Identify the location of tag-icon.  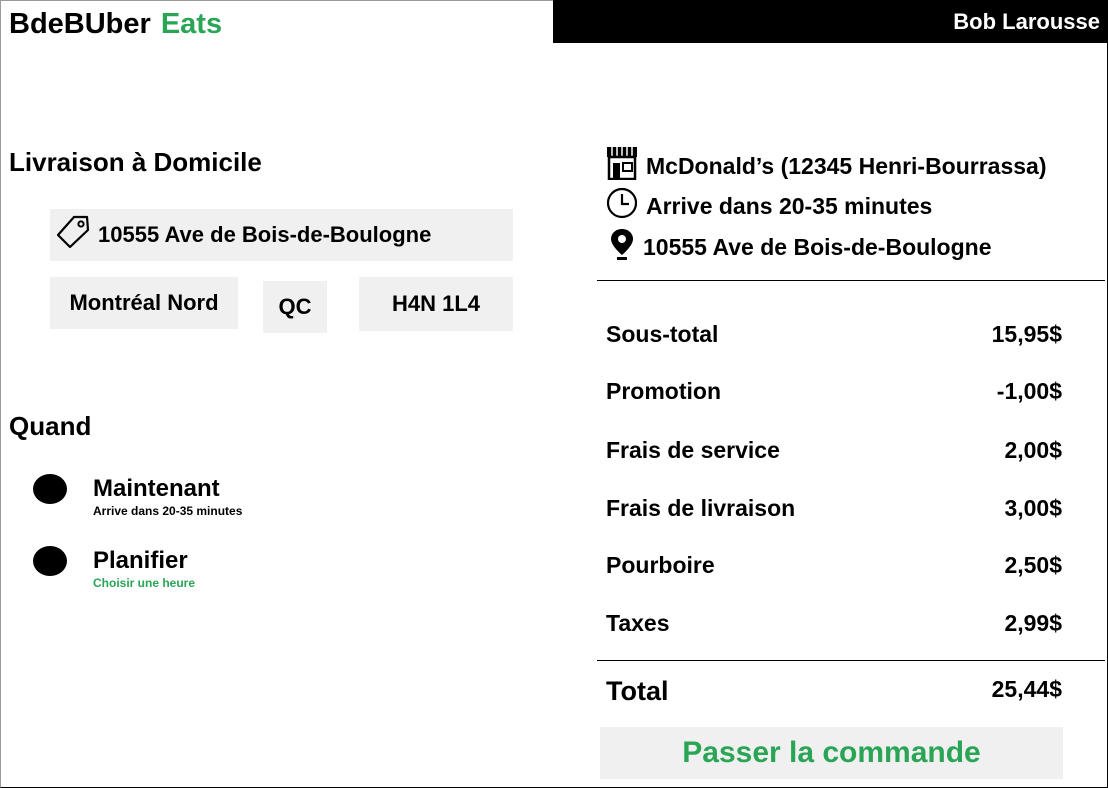
(76, 235).